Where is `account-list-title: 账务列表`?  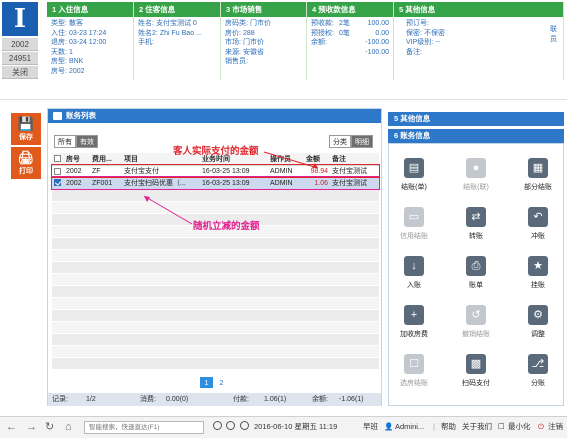 account-list-title: 账务列表 is located at coordinates (81, 115).